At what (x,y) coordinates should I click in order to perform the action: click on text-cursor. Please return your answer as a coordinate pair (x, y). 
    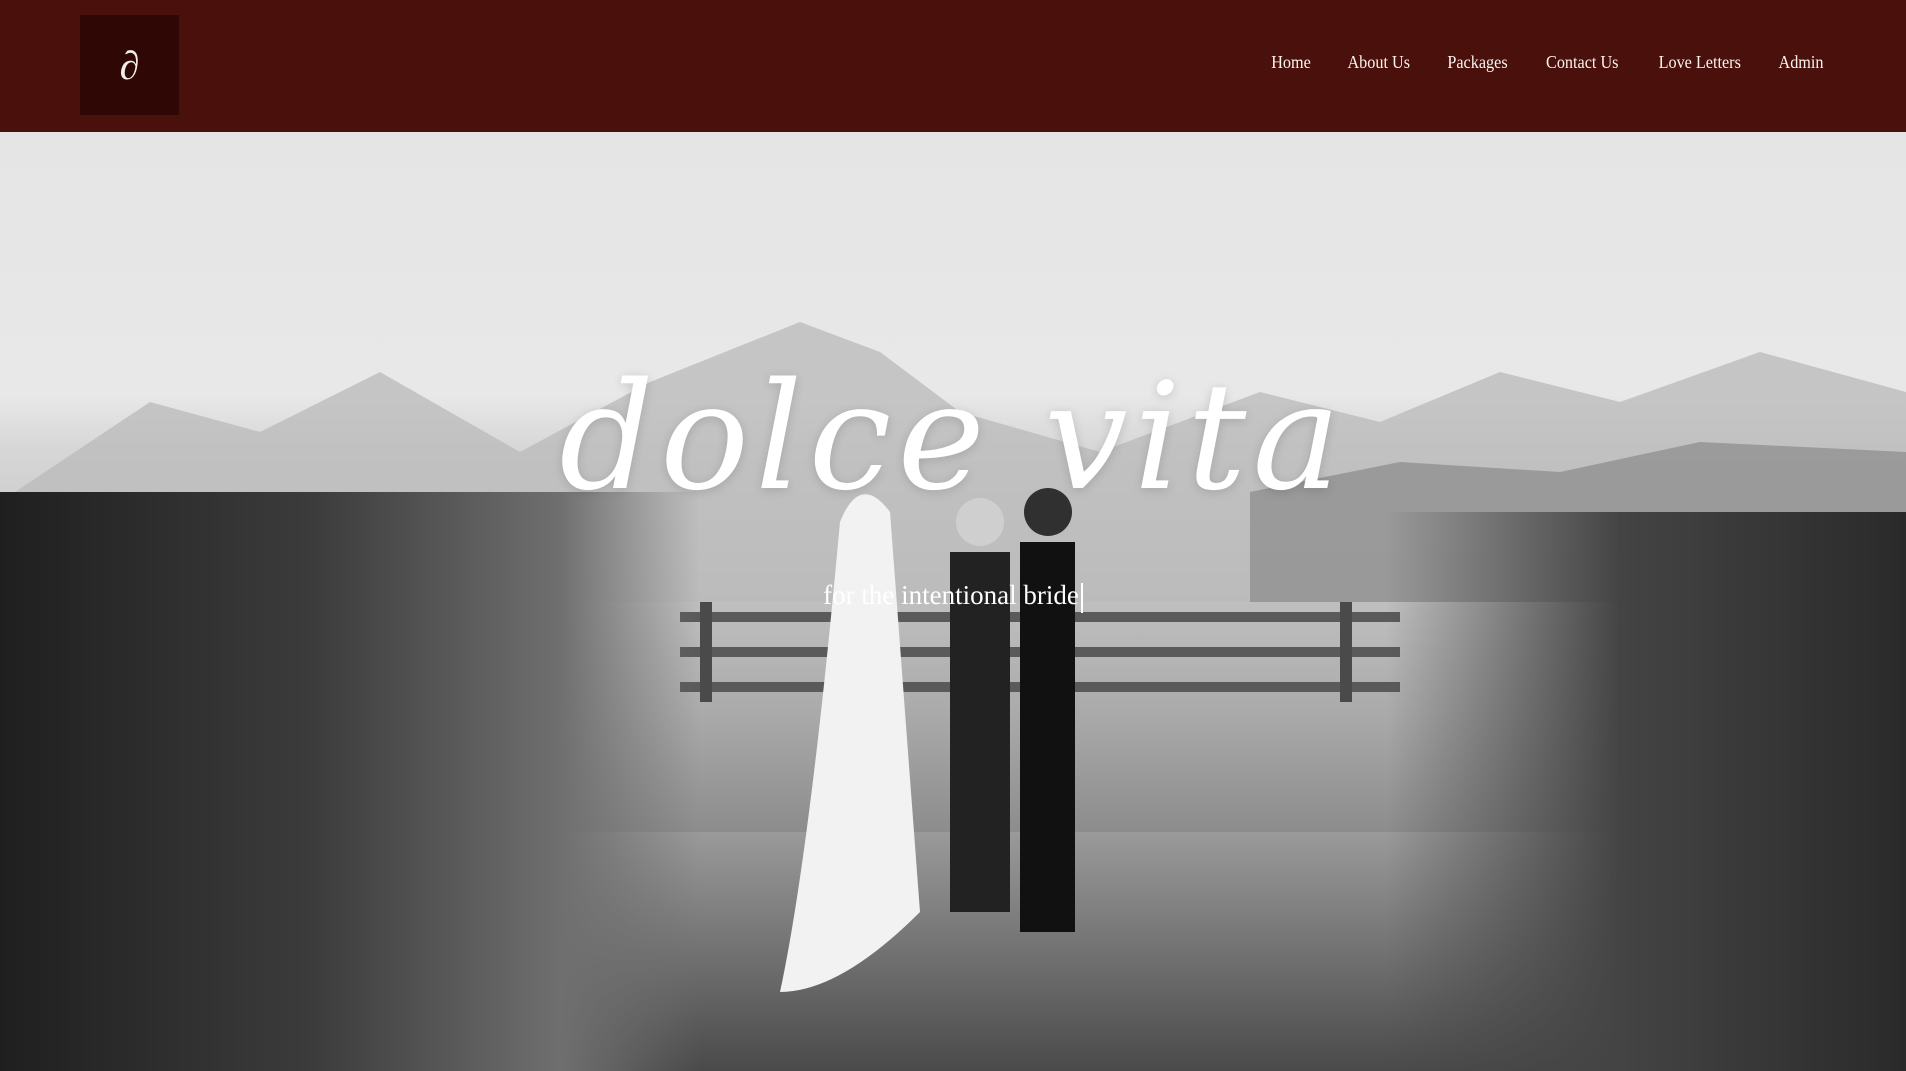
    Looking at the image, I should click on (1081, 597).